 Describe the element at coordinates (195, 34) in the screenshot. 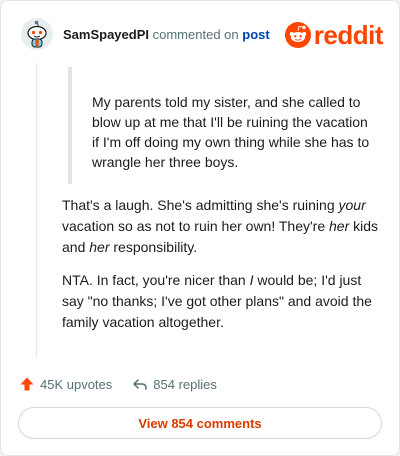

I see `action-text: commented on` at that location.